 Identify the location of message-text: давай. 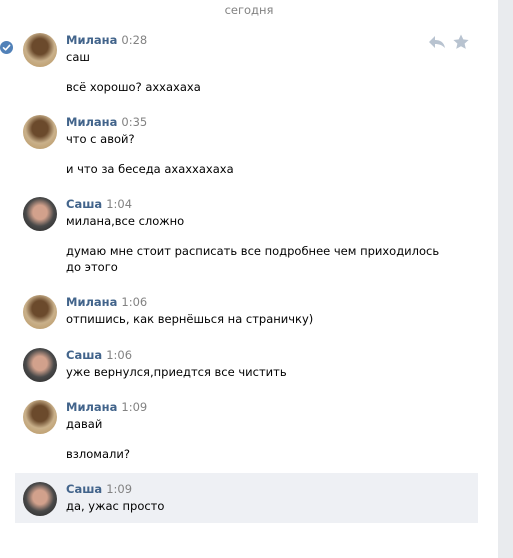
(84, 424).